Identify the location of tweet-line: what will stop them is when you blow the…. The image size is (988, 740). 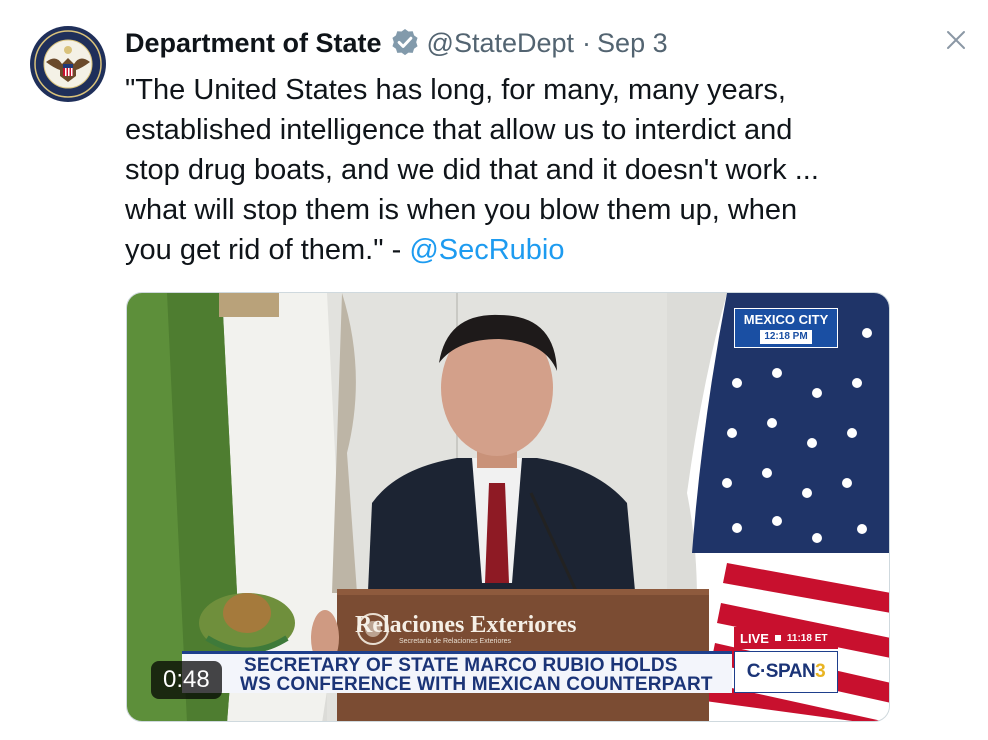
(461, 210).